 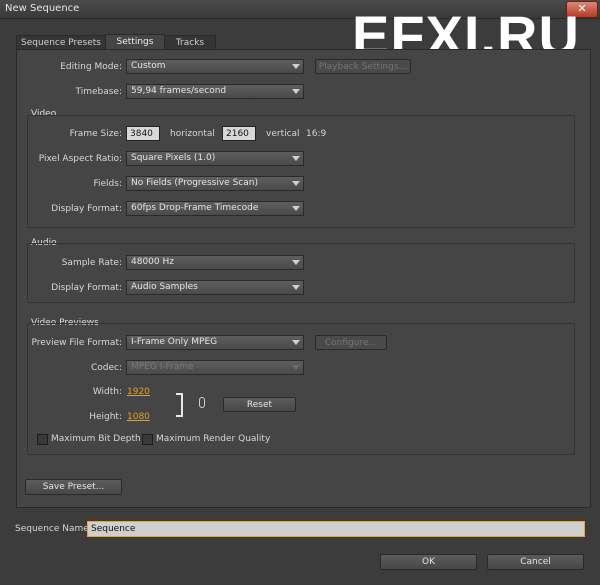 What do you see at coordinates (61, 42) in the screenshot?
I see `tab-sequence-presets: Sequence Presets` at bounding box center [61, 42].